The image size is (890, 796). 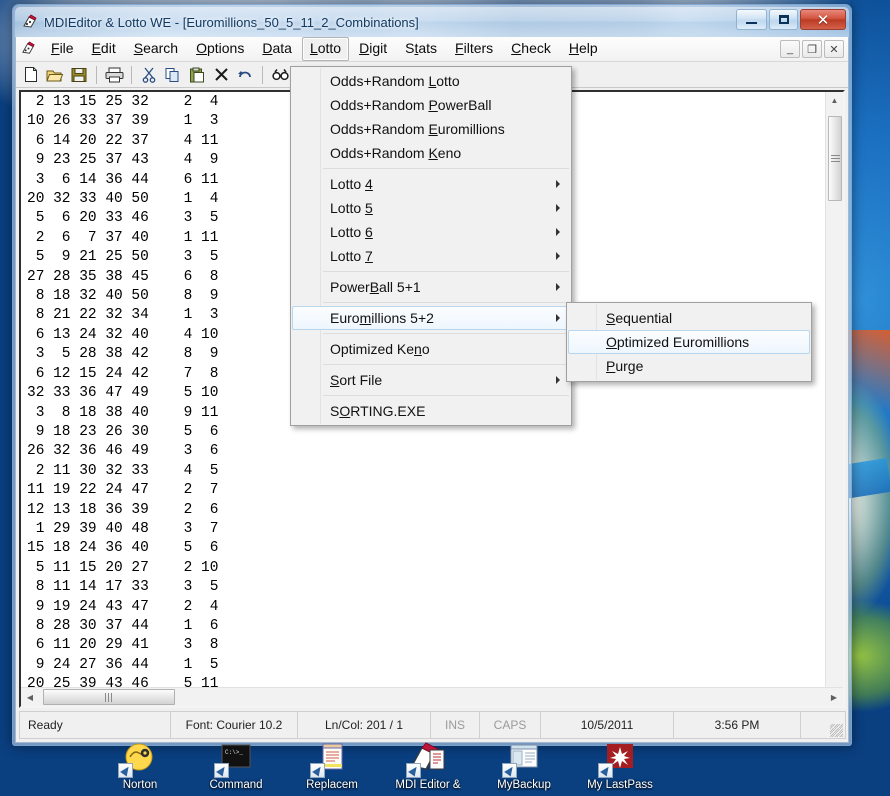 I want to click on menu-item-odds-random-lotto: Odds+Random Lotto, so click(x=431, y=81).